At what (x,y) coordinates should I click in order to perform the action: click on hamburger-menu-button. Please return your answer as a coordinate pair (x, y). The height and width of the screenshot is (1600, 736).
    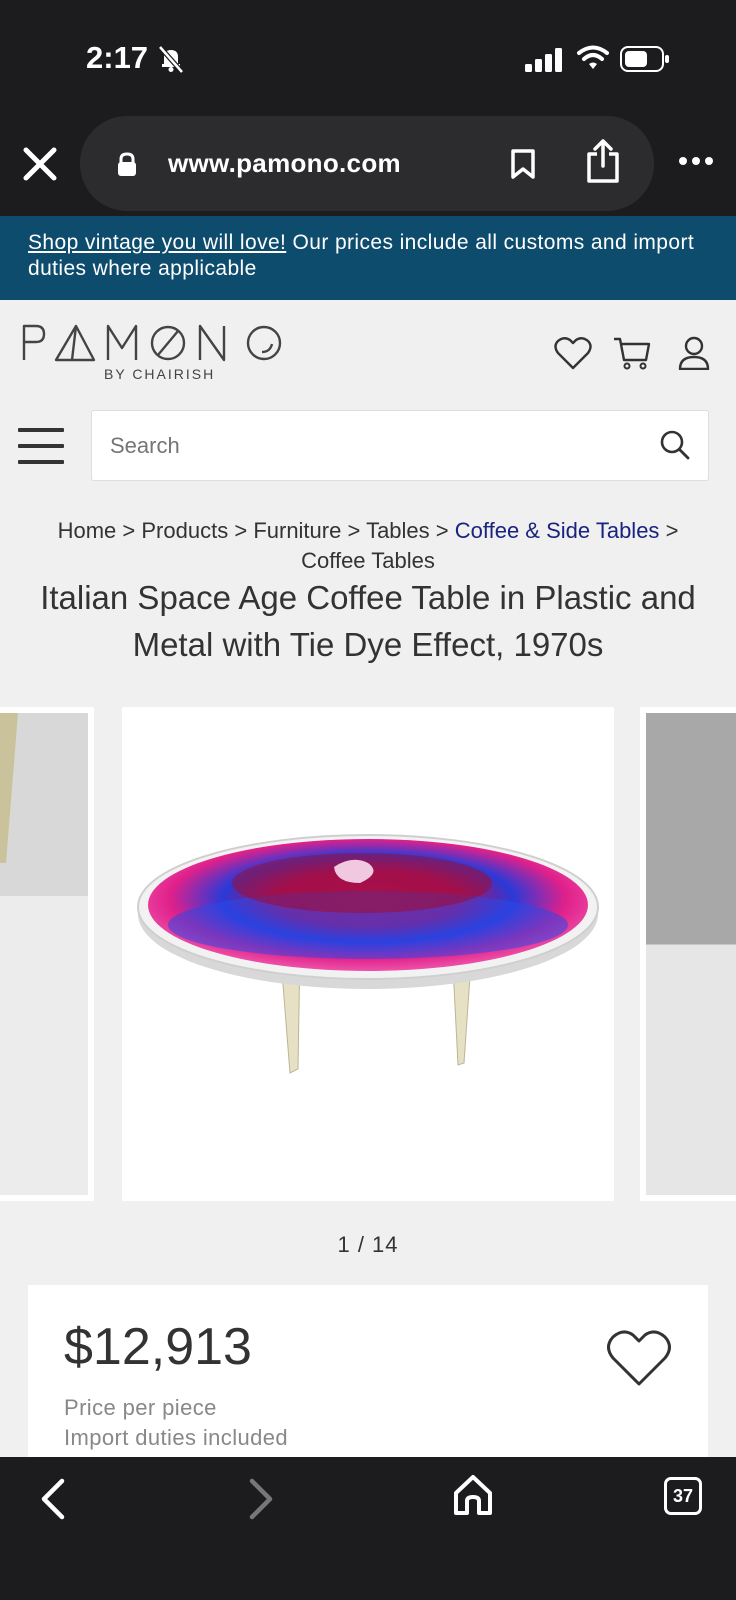
    Looking at the image, I should click on (41, 446).